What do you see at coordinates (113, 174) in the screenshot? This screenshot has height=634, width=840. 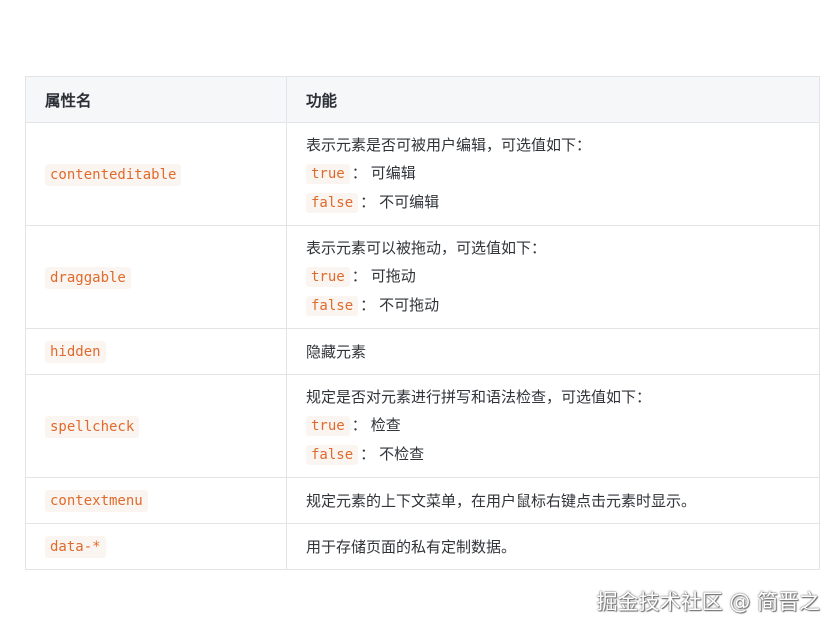 I see `attr-name-code: contenteditable` at bounding box center [113, 174].